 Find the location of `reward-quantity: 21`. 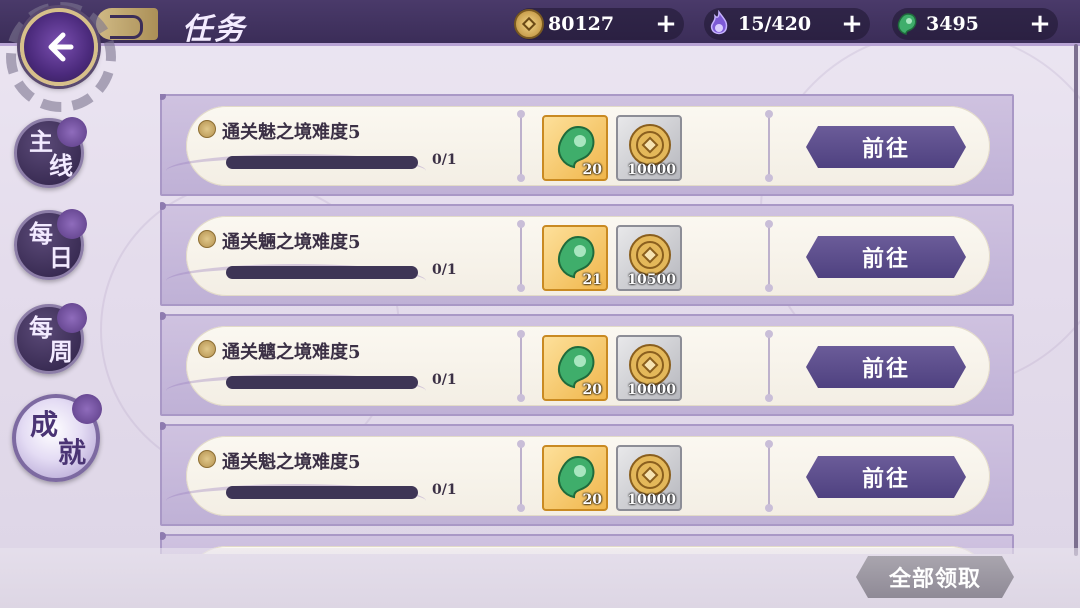

reward-quantity: 21 is located at coordinates (592, 280).